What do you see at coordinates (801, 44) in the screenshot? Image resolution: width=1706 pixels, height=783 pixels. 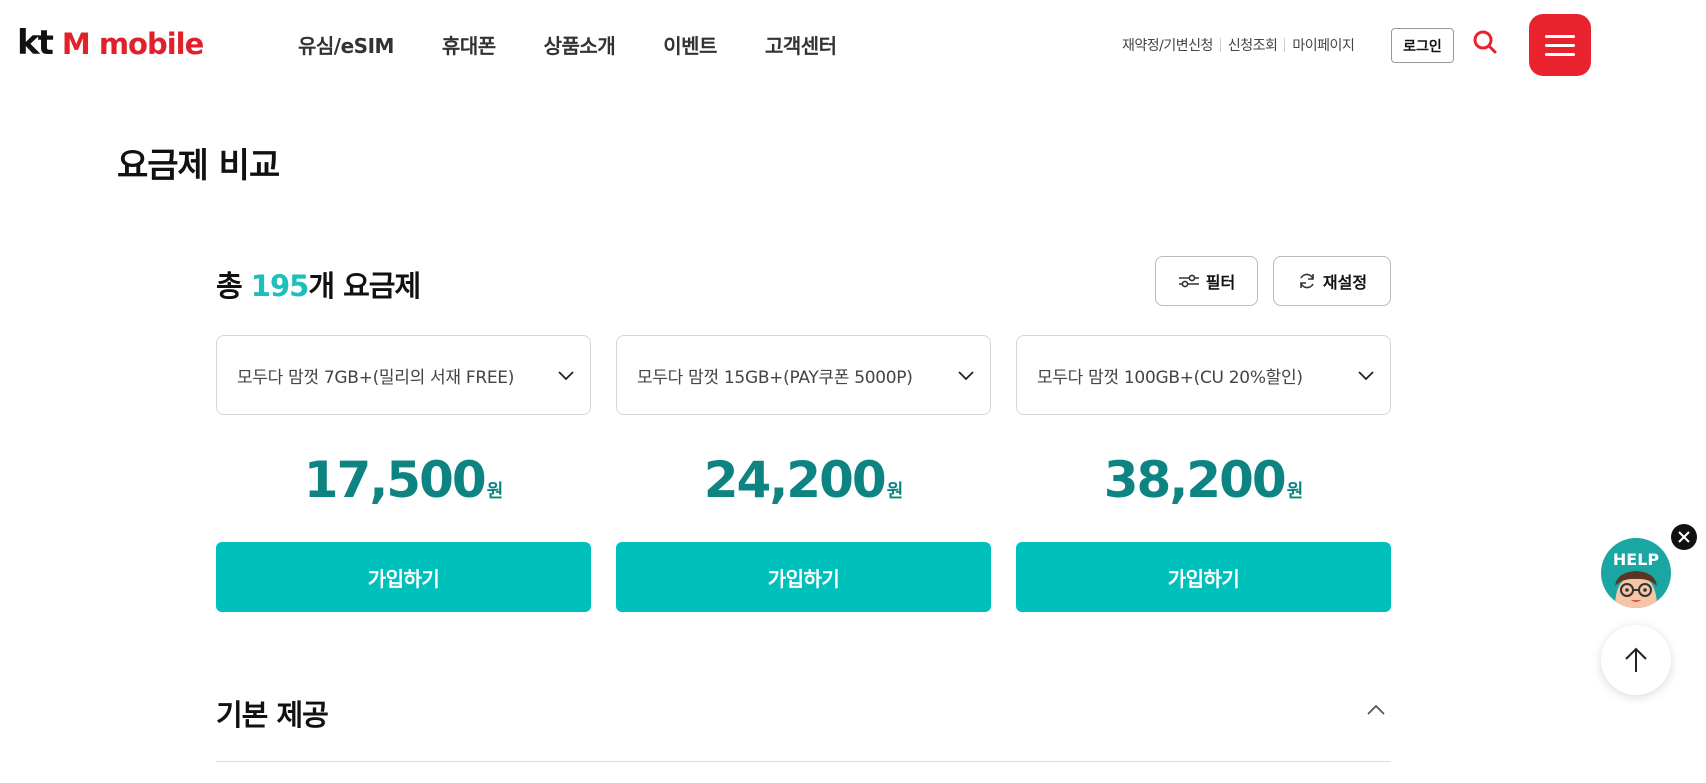 I see `nav-item-support: 고객센터` at bounding box center [801, 44].